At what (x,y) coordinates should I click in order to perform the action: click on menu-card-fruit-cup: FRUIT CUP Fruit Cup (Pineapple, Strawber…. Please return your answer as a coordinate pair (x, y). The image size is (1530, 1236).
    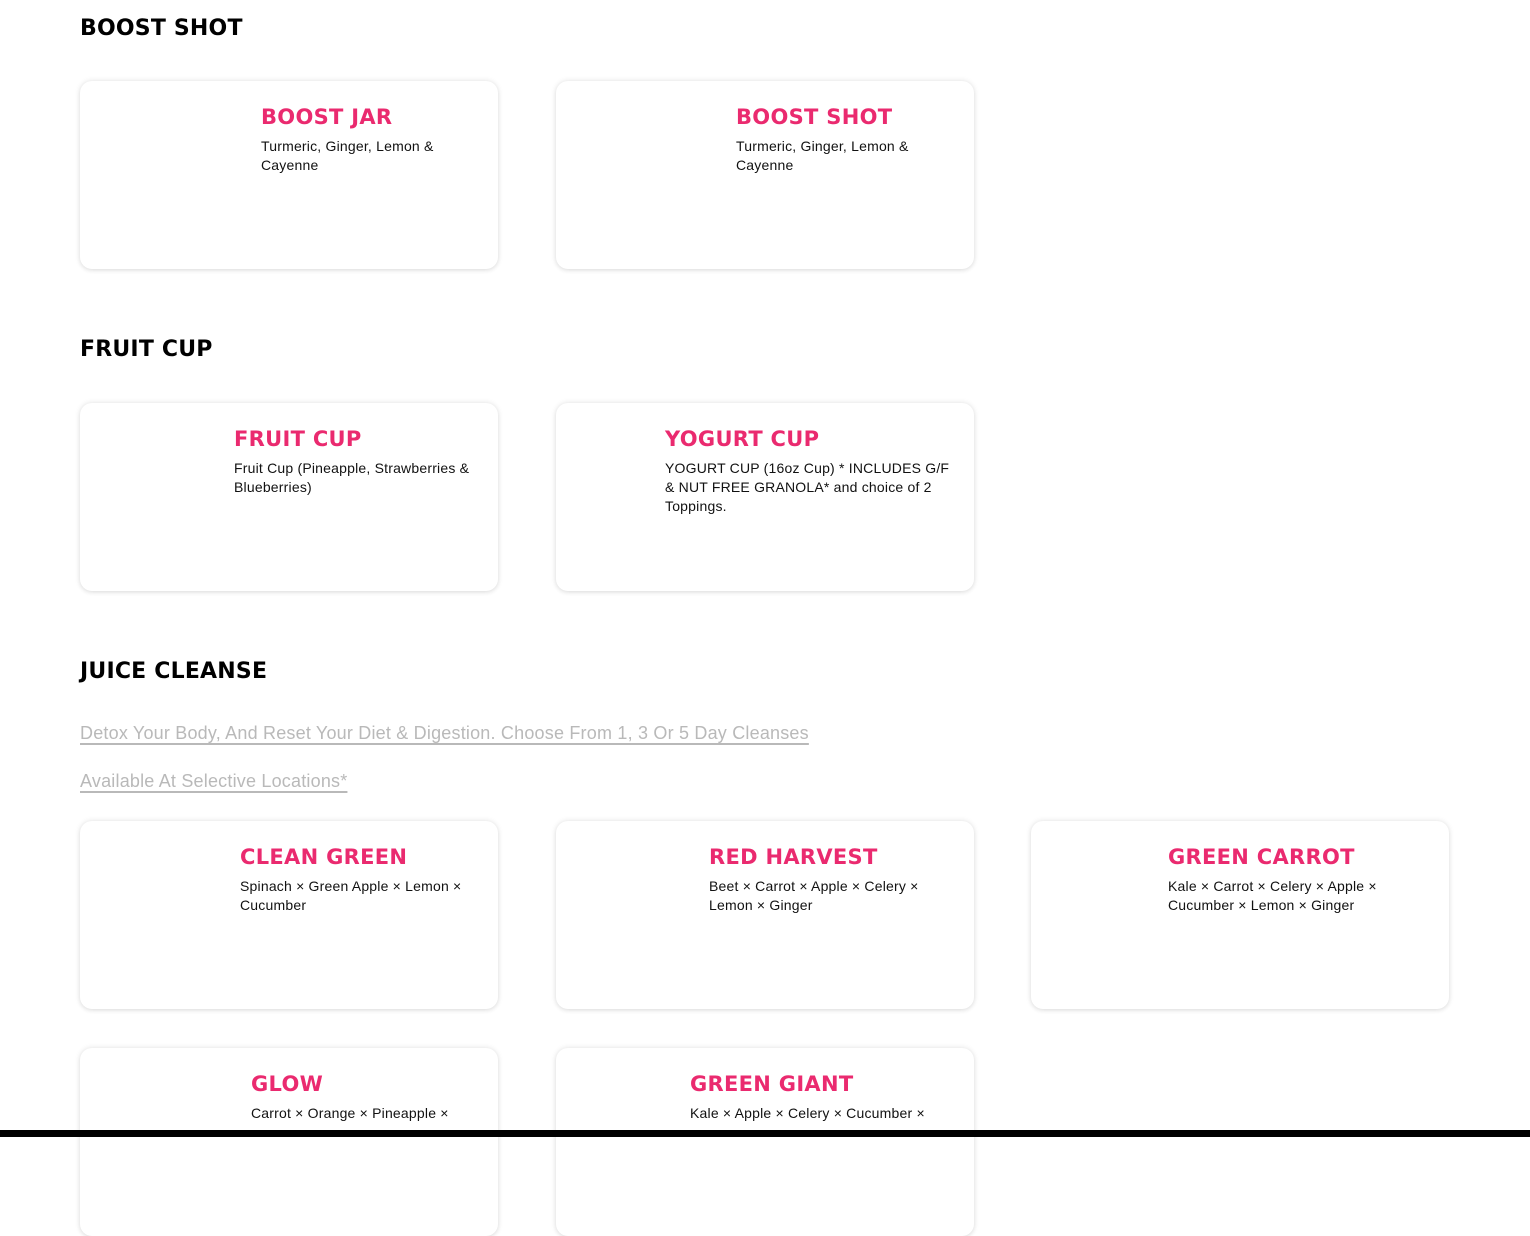
    Looking at the image, I should click on (289, 497).